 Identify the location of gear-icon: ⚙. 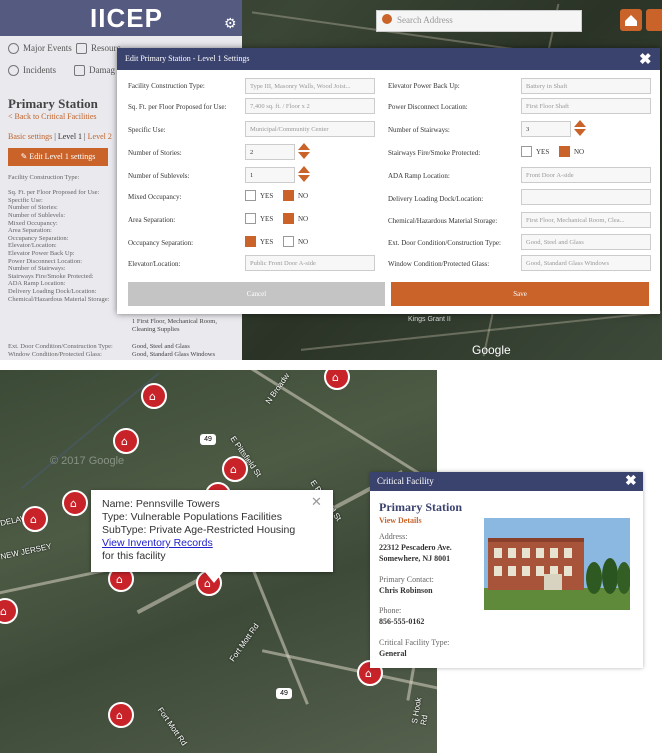
(230, 24).